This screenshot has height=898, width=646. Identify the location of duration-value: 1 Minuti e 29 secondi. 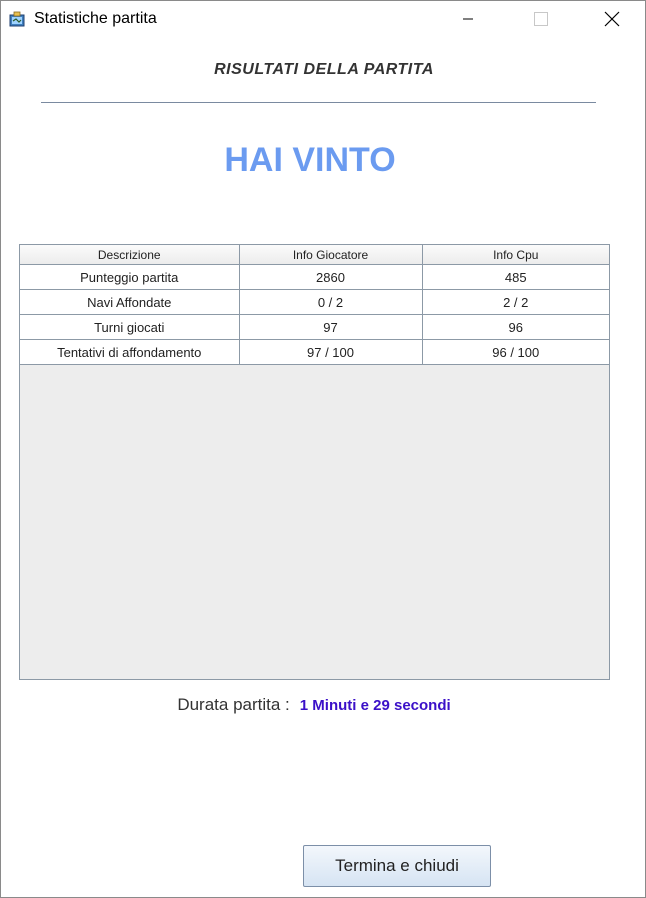
(375, 705).